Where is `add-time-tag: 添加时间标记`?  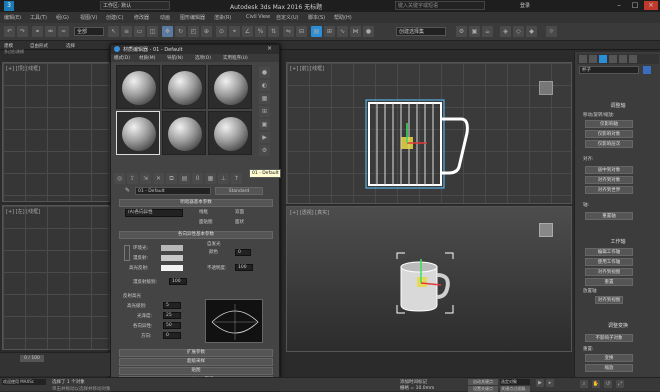 add-time-tag: 添加时间标记 is located at coordinates (413, 382).